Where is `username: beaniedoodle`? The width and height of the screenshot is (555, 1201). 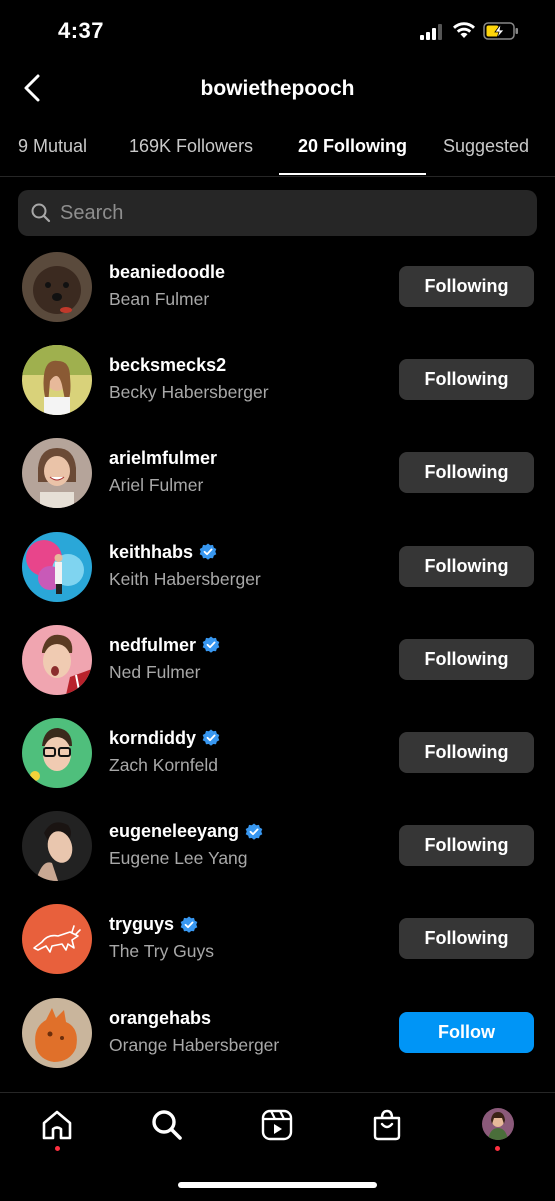
username: beaniedoodle is located at coordinates (167, 272).